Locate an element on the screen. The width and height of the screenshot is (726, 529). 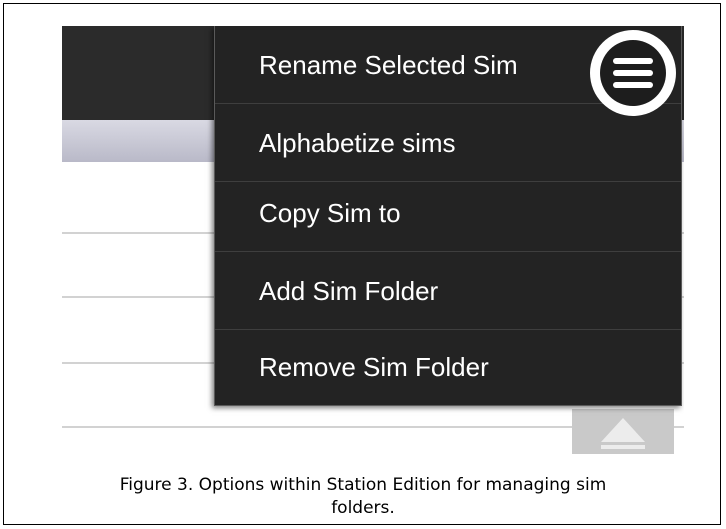
menu-toggle-button is located at coordinates (633, 73).